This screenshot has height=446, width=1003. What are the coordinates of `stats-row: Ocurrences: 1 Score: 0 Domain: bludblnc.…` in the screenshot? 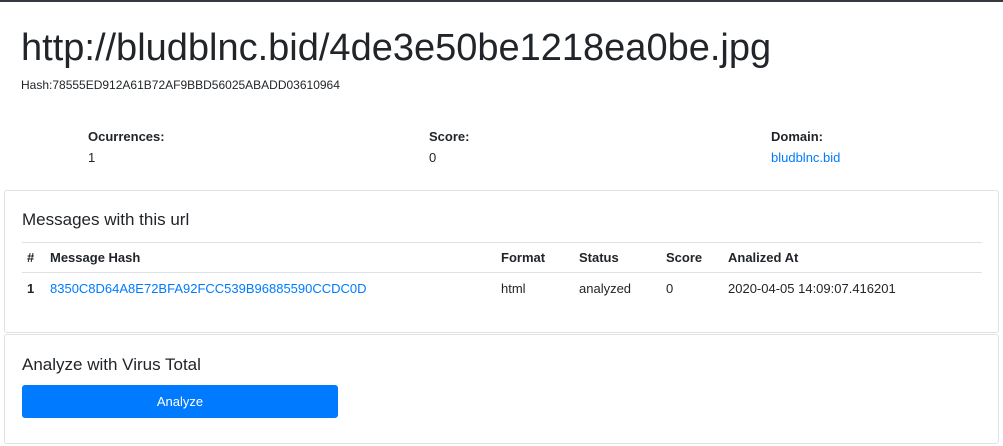 It's located at (501, 150).